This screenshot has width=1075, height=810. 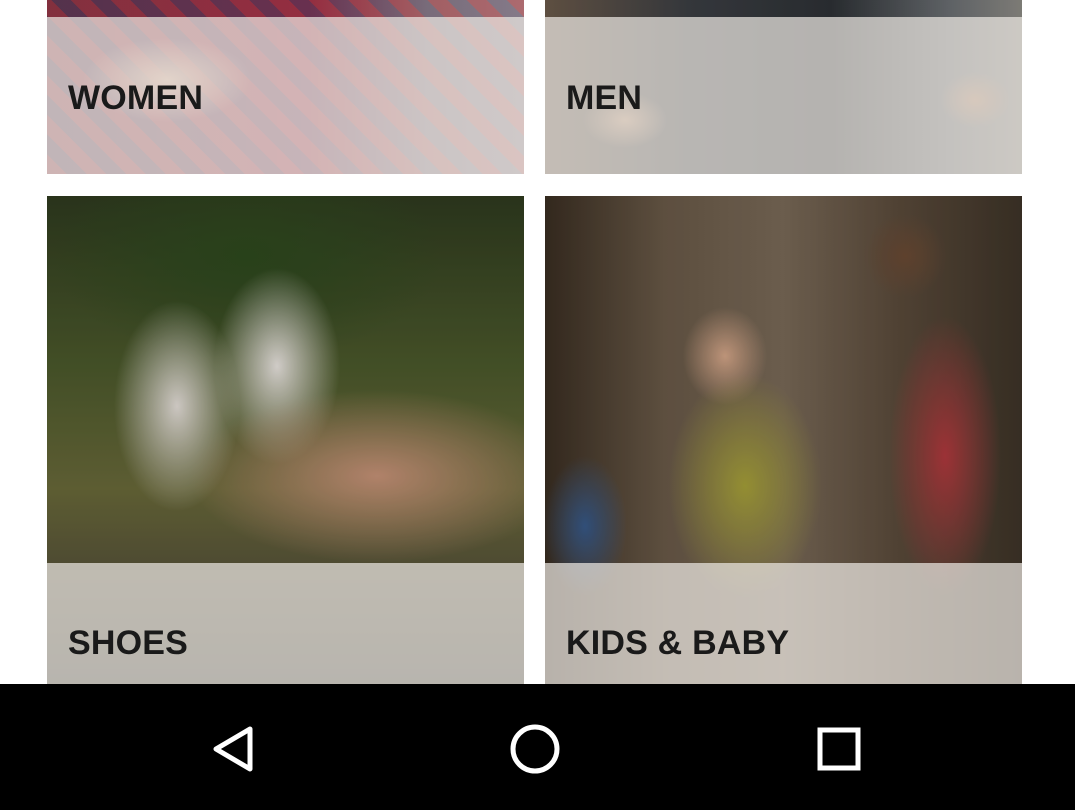 I want to click on home-circle-icon, so click(x=535, y=749).